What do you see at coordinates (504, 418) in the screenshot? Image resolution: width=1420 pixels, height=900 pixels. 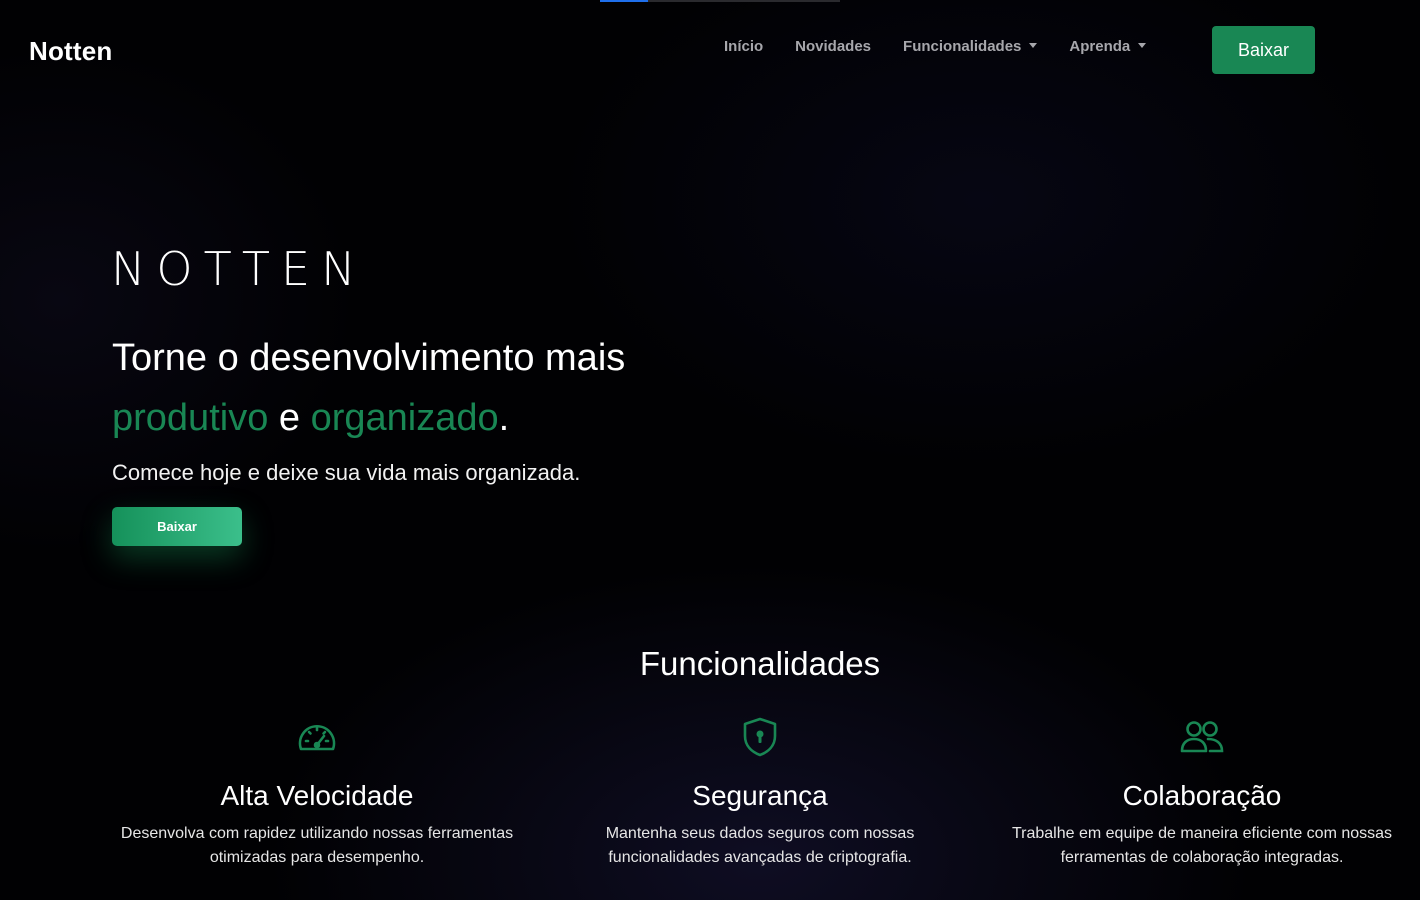 I see `hero-period: .` at bounding box center [504, 418].